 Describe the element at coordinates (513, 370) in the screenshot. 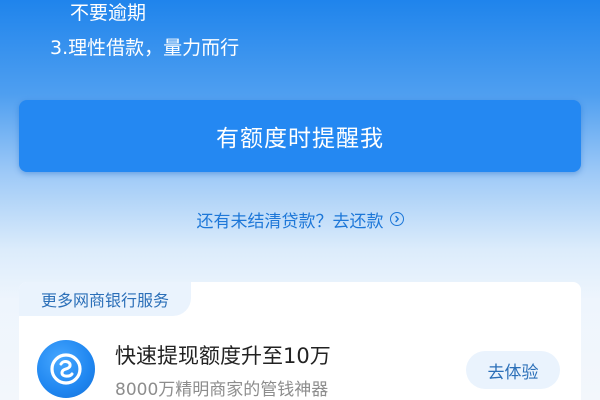

I see `try-now-button: 去体验` at that location.